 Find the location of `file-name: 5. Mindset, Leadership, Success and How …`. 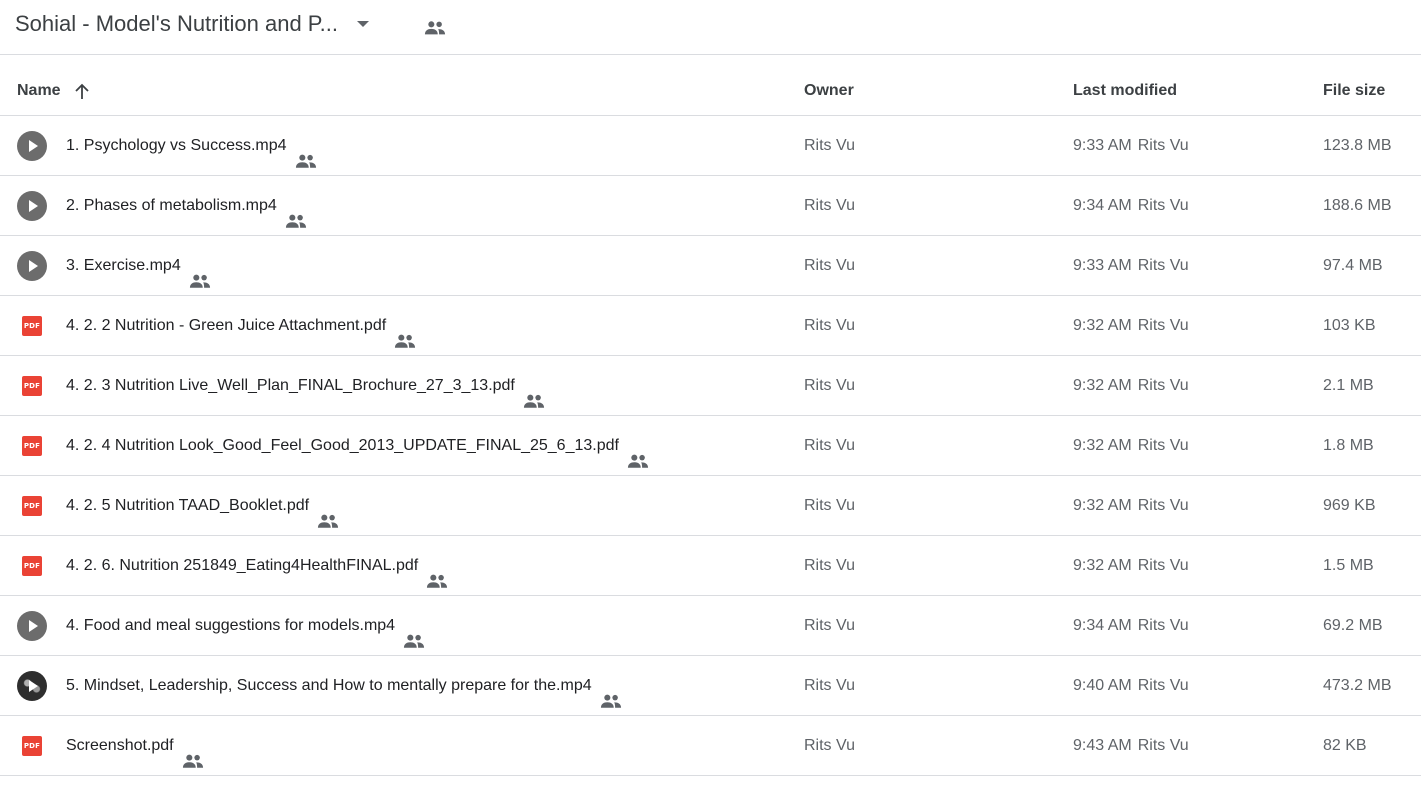

file-name: 5. Mindset, Leadership, Success and How … is located at coordinates (329, 685).